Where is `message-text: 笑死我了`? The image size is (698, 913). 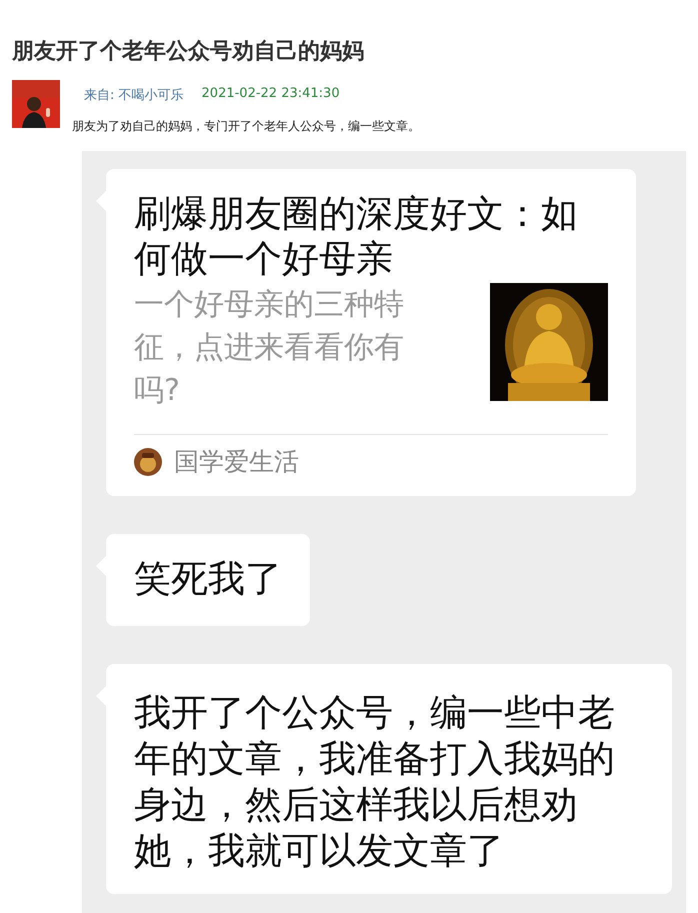 message-text: 笑死我了 is located at coordinates (208, 579).